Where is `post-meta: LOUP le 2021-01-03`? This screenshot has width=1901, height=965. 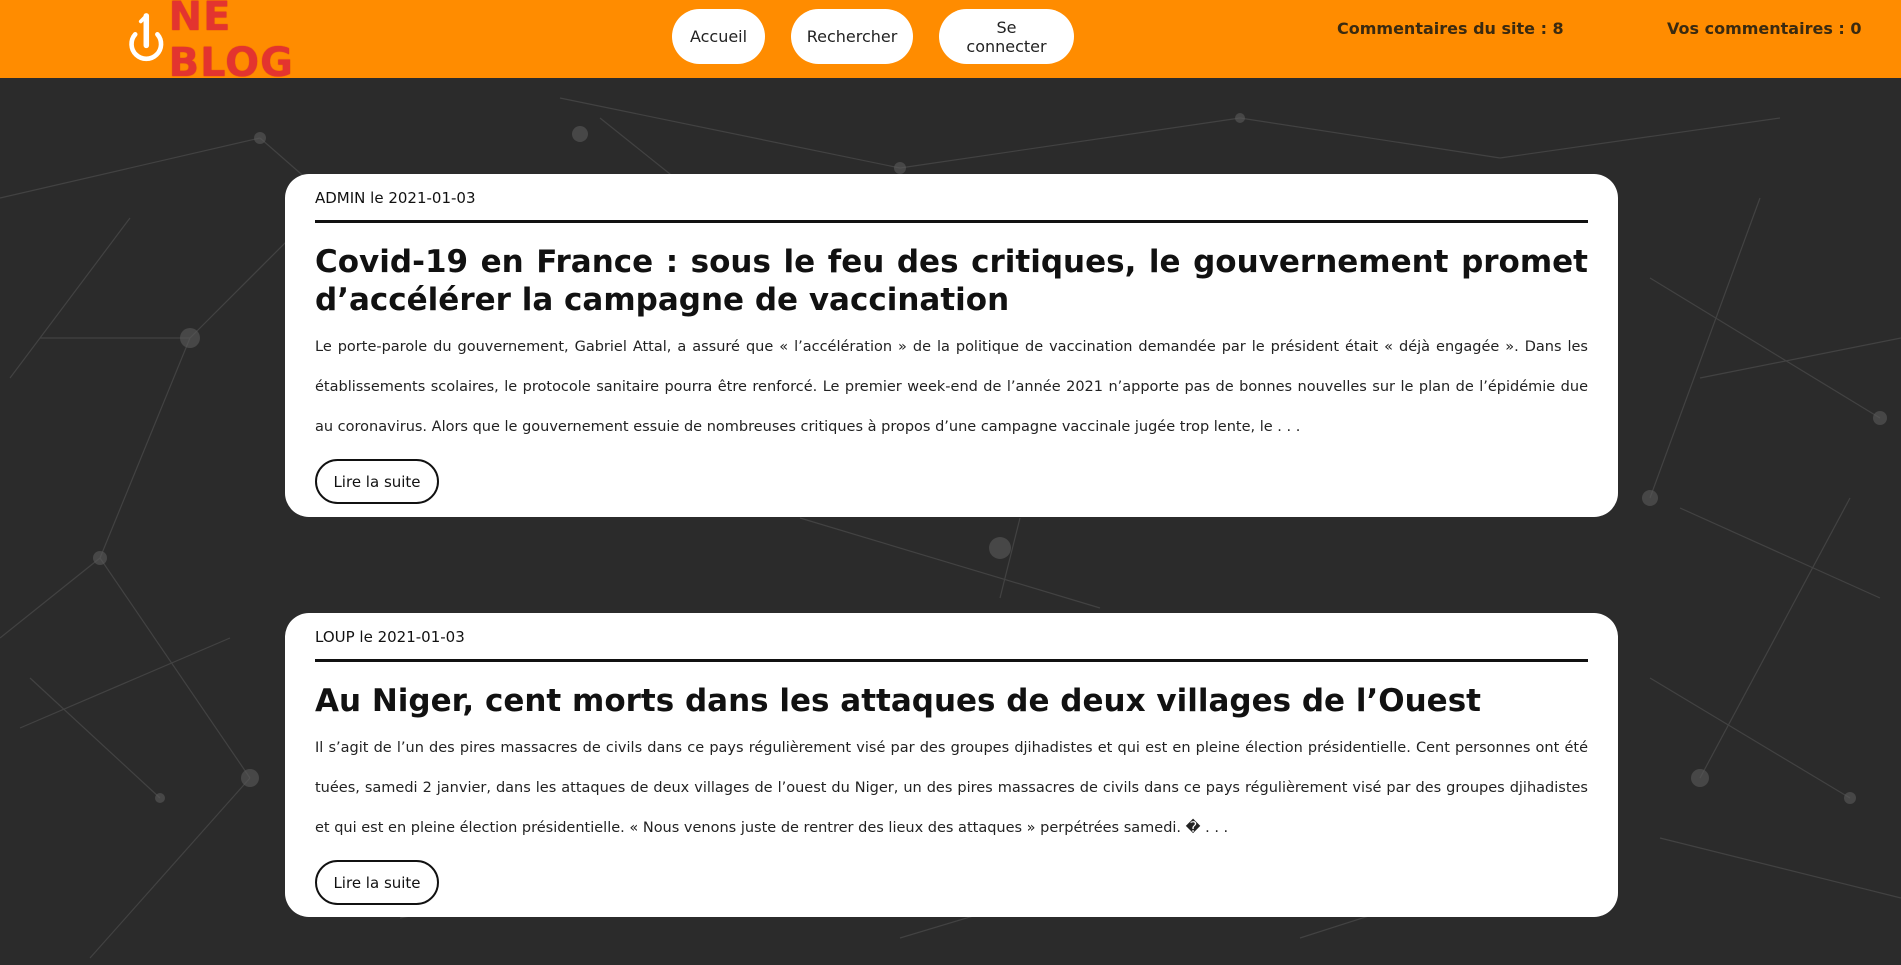 post-meta: LOUP le 2021-01-03 is located at coordinates (951, 644).